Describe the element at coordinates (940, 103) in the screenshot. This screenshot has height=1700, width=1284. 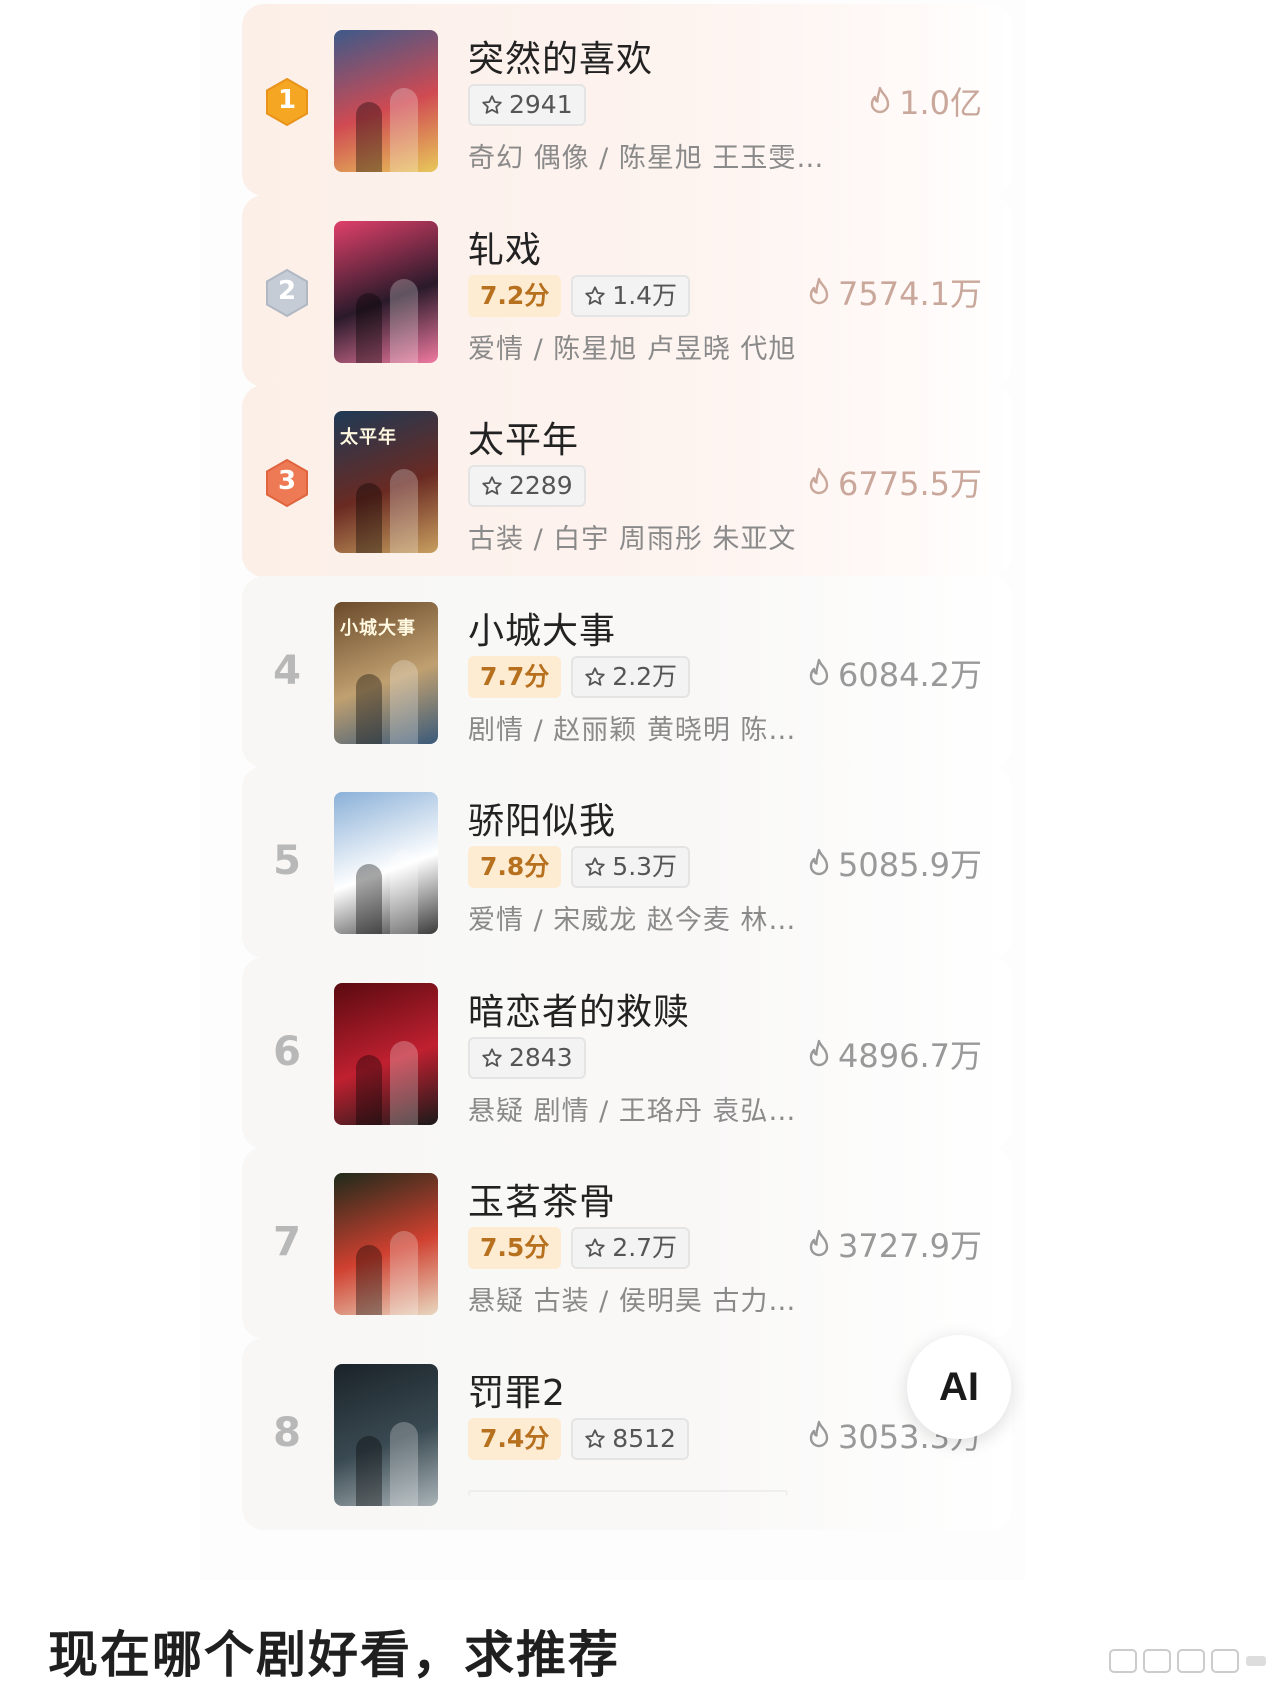
I see `heat-value: 1.0亿` at that location.